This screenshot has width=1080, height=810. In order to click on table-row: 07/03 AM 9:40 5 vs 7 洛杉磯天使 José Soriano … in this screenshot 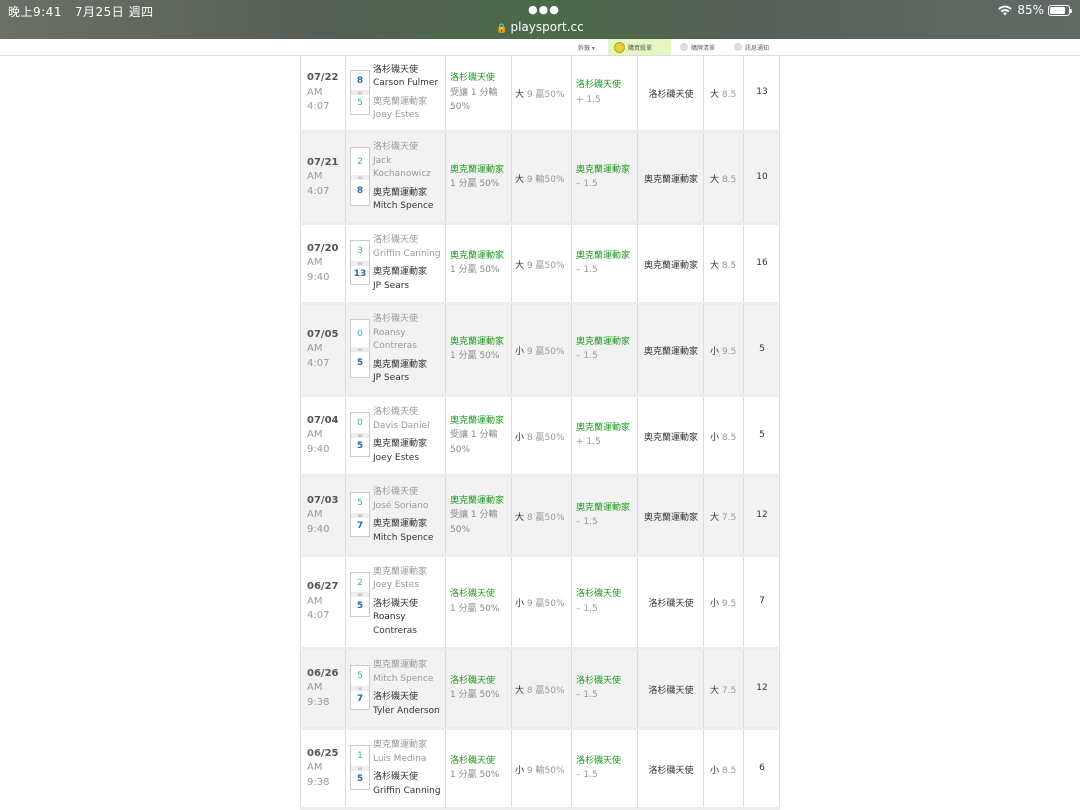, I will do `click(540, 517)`.